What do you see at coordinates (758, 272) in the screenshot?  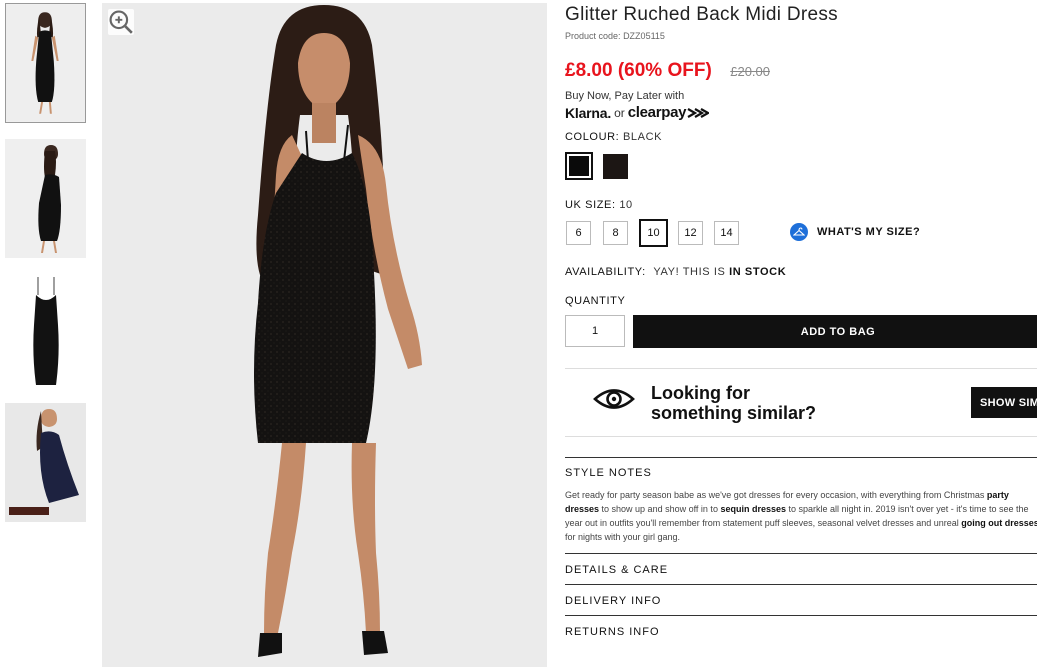 I see `stock-status: IN STOCK` at bounding box center [758, 272].